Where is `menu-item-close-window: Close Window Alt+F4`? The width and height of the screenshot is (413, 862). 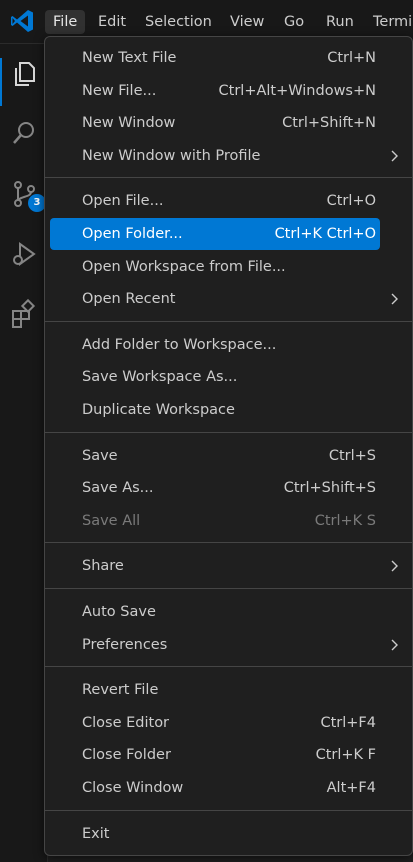 menu-item-close-window: Close Window Alt+F4 is located at coordinates (215, 788).